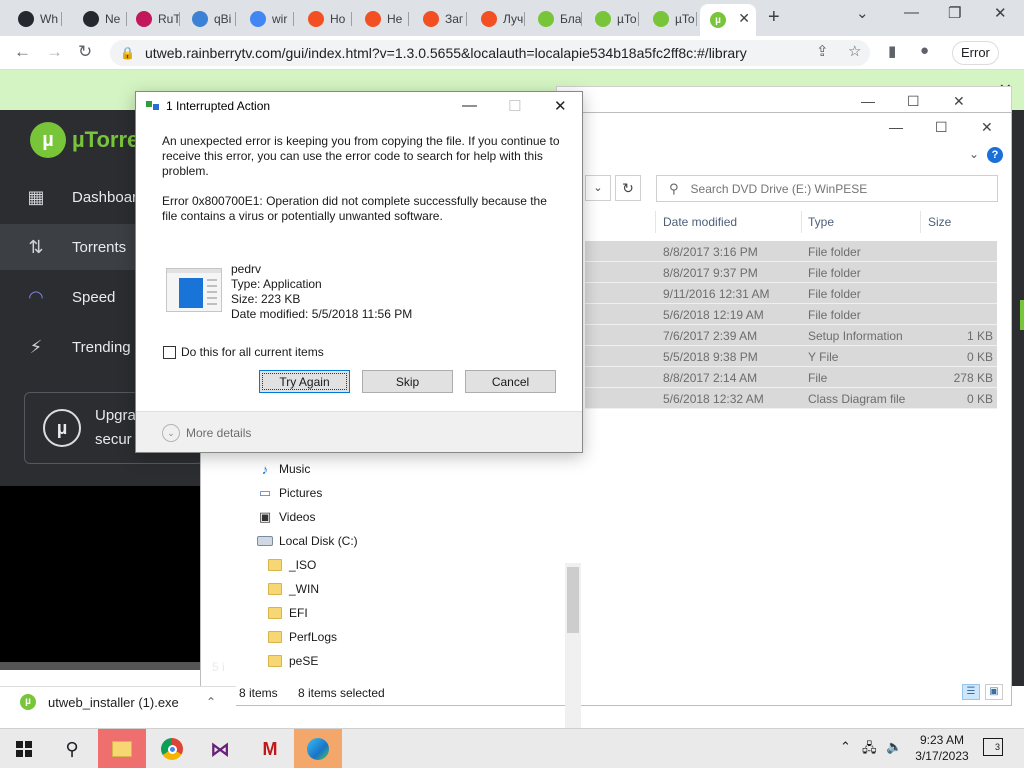 The image size is (1024, 768). Describe the element at coordinates (971, 692) in the screenshot. I see `details-view-icon: ☰` at that location.